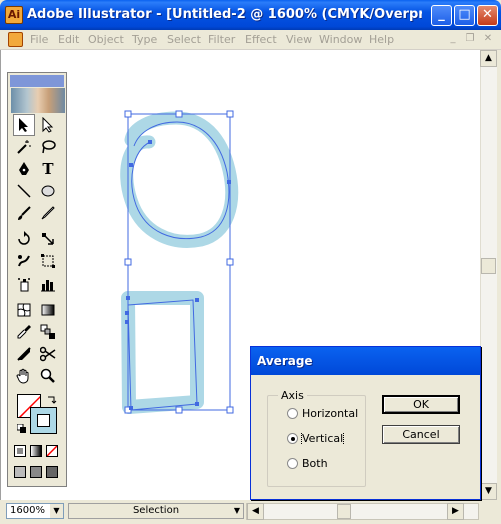 The height and width of the screenshot is (524, 501). Describe the element at coordinates (14, 15) in the screenshot. I see `illustrator-app-icon: Ai` at that location.